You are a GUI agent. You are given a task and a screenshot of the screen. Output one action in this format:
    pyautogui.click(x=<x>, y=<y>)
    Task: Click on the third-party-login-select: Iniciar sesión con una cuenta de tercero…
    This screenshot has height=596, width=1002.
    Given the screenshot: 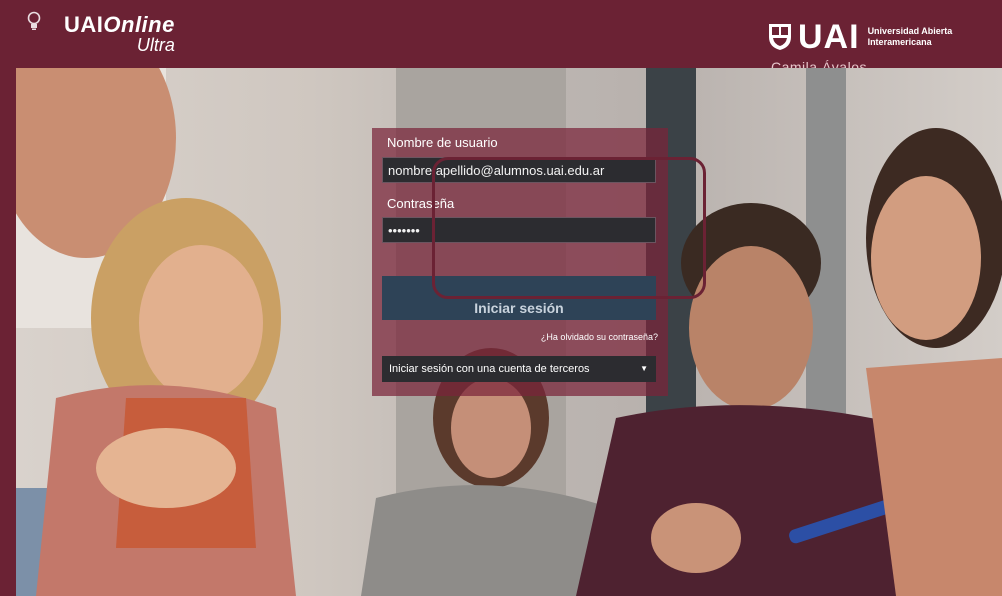 What is the action you would take?
    pyautogui.click(x=519, y=369)
    